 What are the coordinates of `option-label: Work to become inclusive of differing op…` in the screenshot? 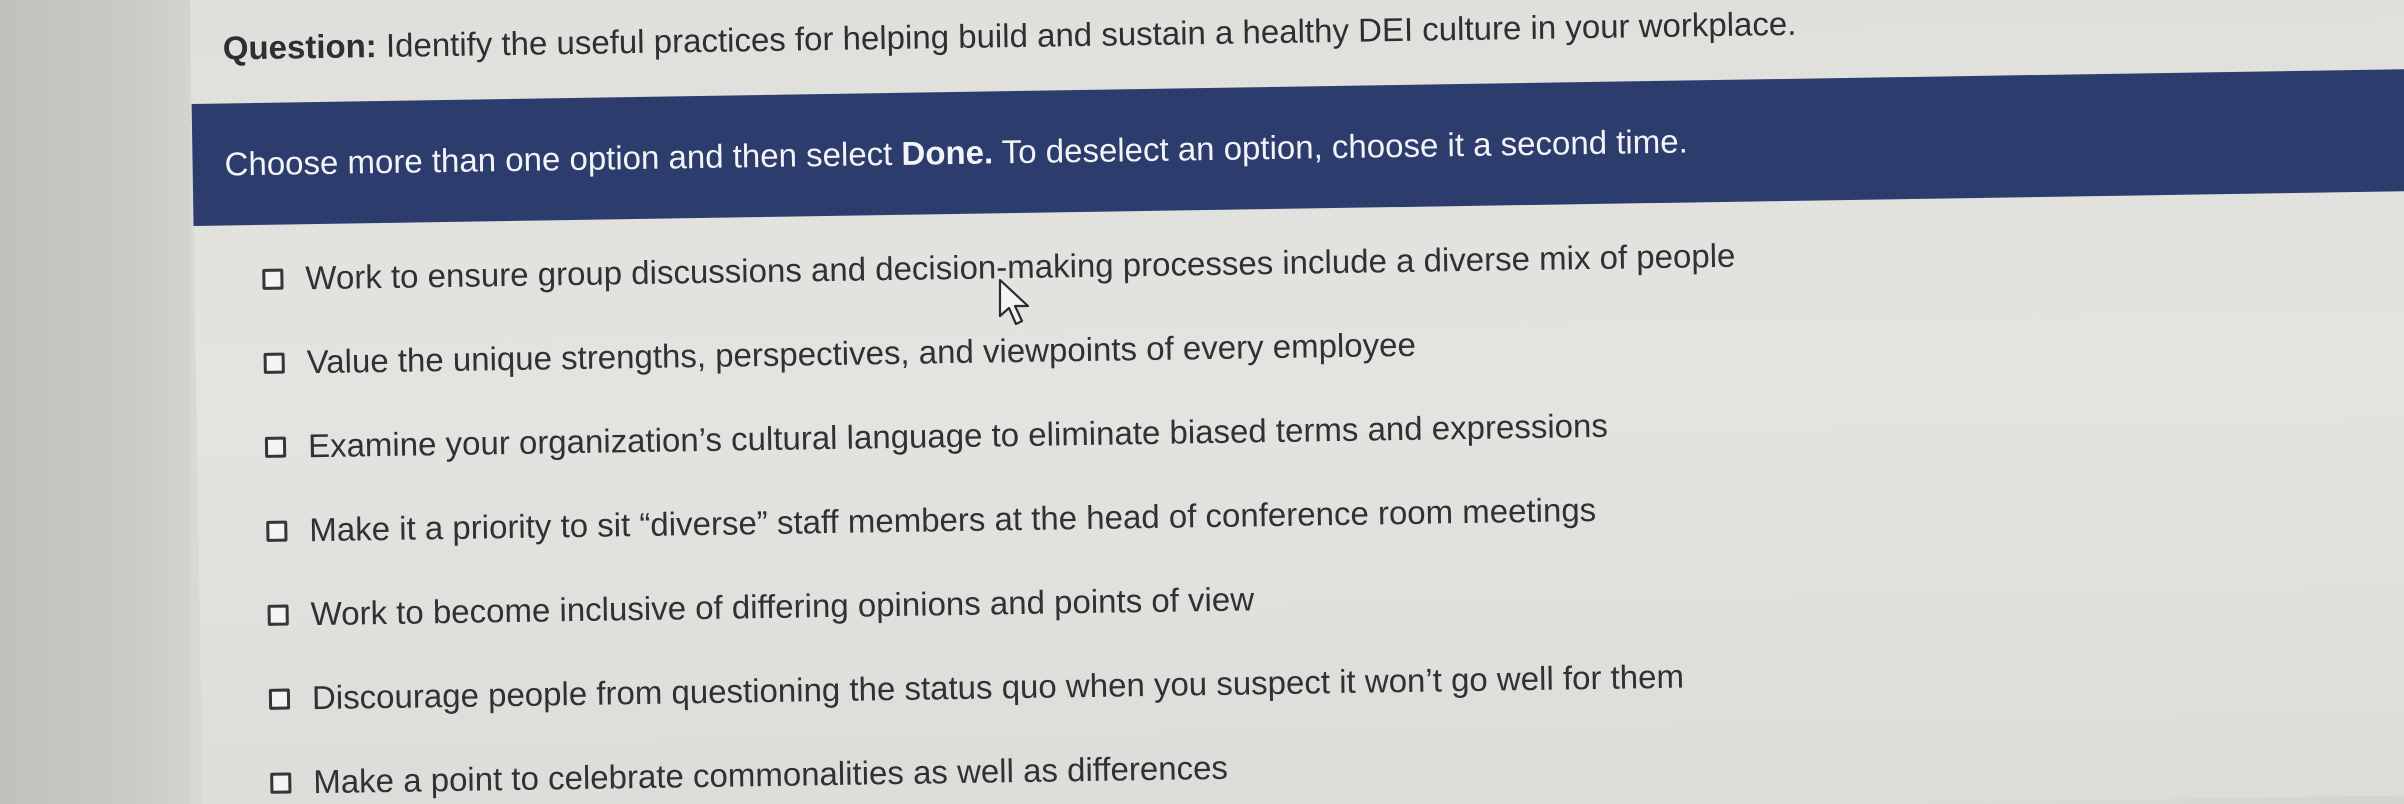 It's located at (782, 606).